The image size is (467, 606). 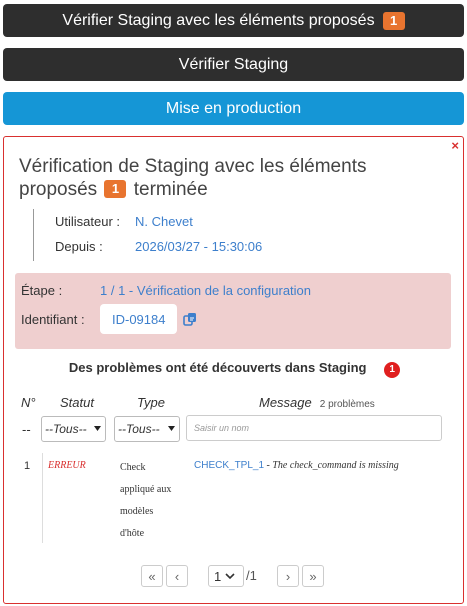 I want to click on panel-title-count-badge: 1, so click(x=115, y=189).